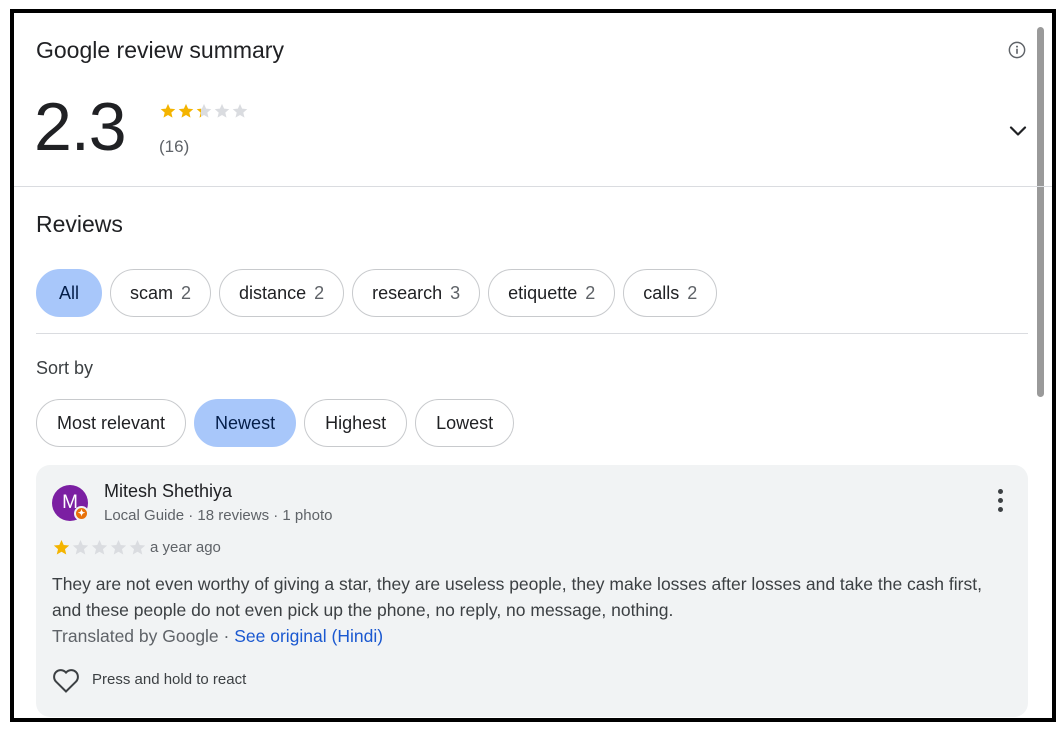 The height and width of the screenshot is (734, 1064). I want to click on topic-chip-label: calls, so click(661, 292).